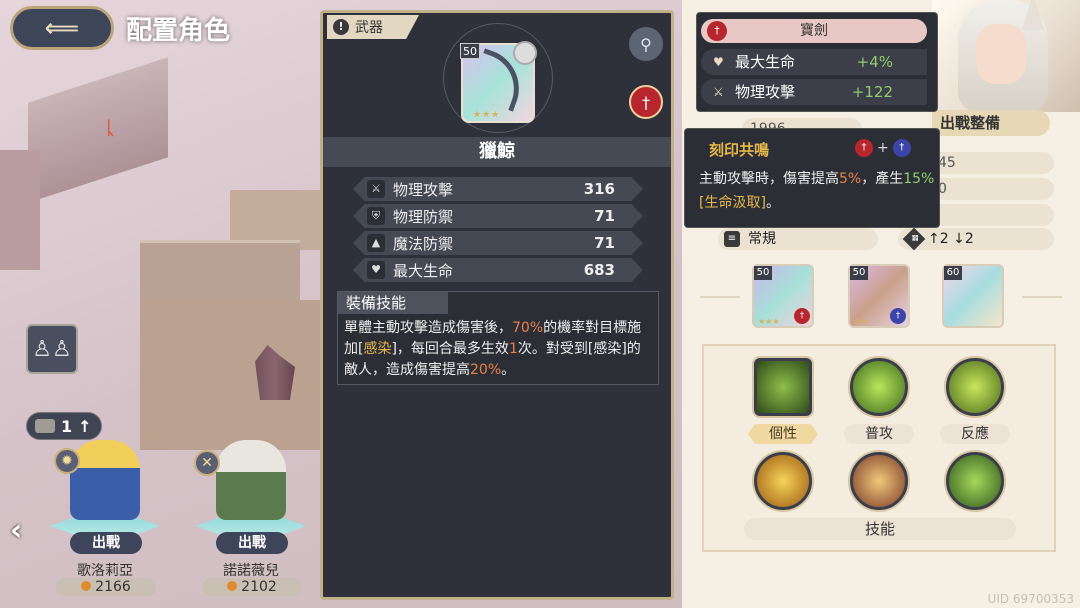 This screenshot has width=1080, height=608. Describe the element at coordinates (376, 216) in the screenshot. I see `shield-icon: ⛨` at that location.